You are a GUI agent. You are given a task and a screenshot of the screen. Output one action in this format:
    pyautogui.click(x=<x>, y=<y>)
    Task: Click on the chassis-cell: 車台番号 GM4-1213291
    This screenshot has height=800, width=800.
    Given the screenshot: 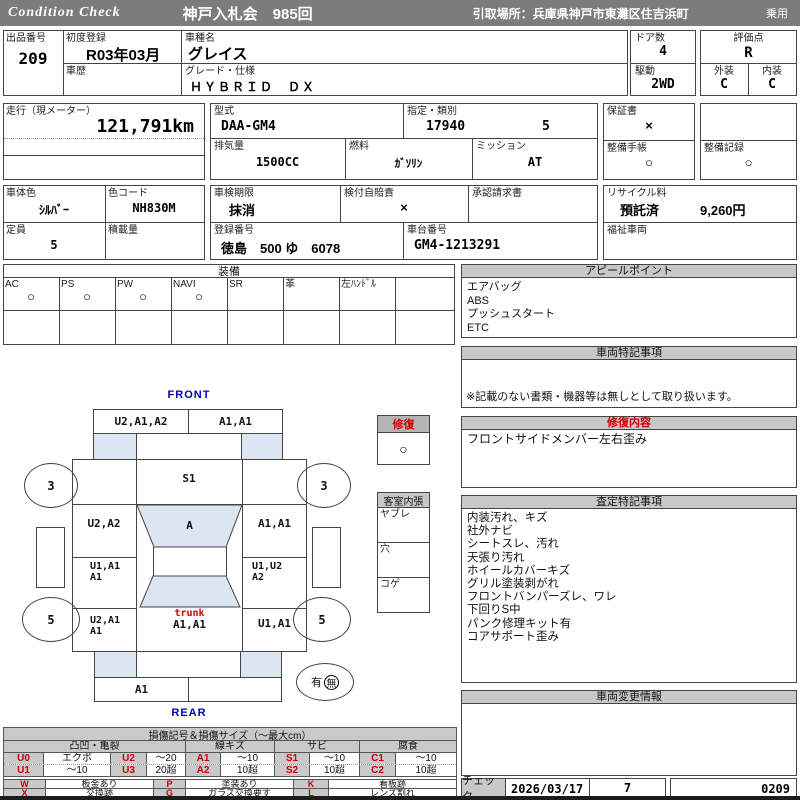 What is the action you would take?
    pyautogui.click(x=500, y=241)
    